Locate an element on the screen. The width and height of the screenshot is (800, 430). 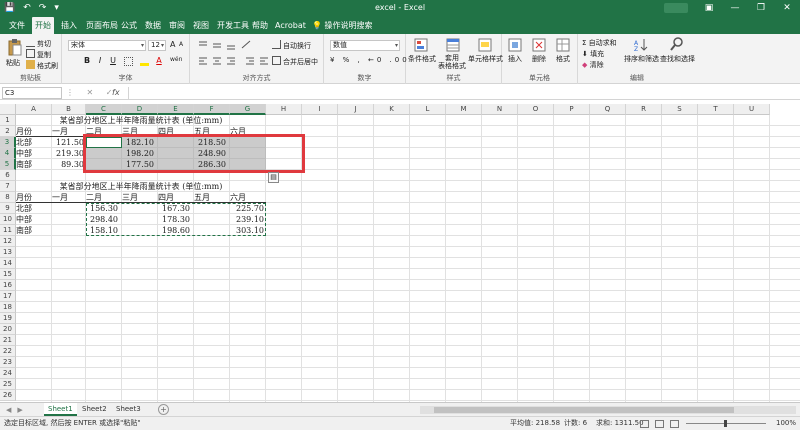
row-header-18: 18 is located at coordinates (8, 307).